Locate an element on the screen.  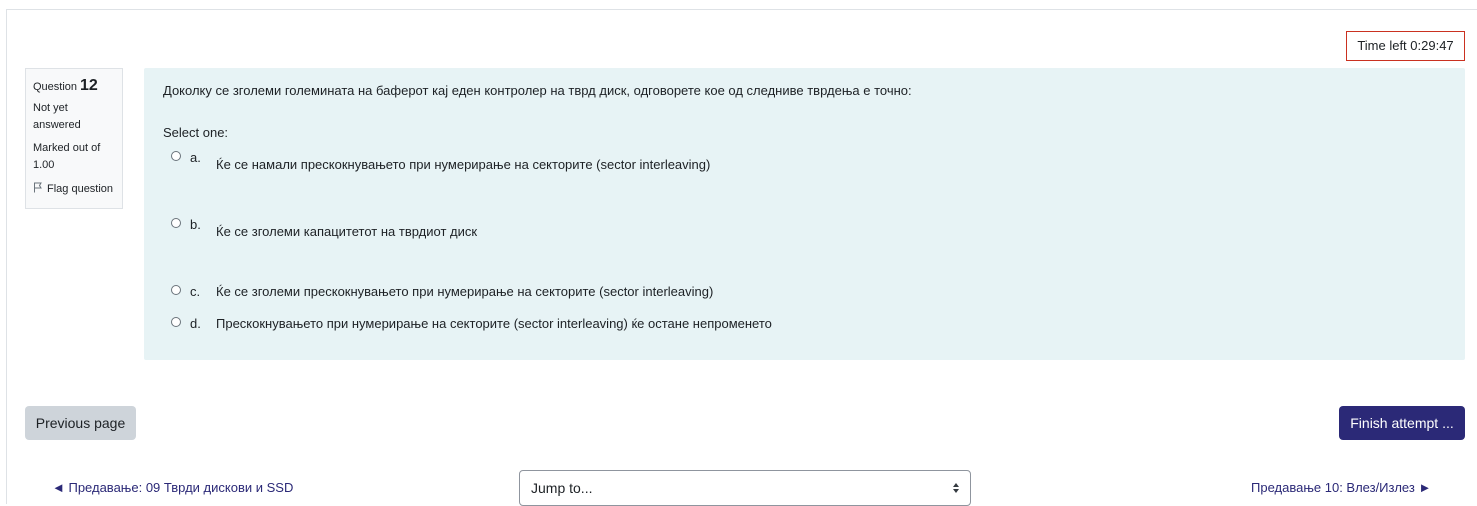
state-line-1: Not yet is located at coordinates (50, 108).